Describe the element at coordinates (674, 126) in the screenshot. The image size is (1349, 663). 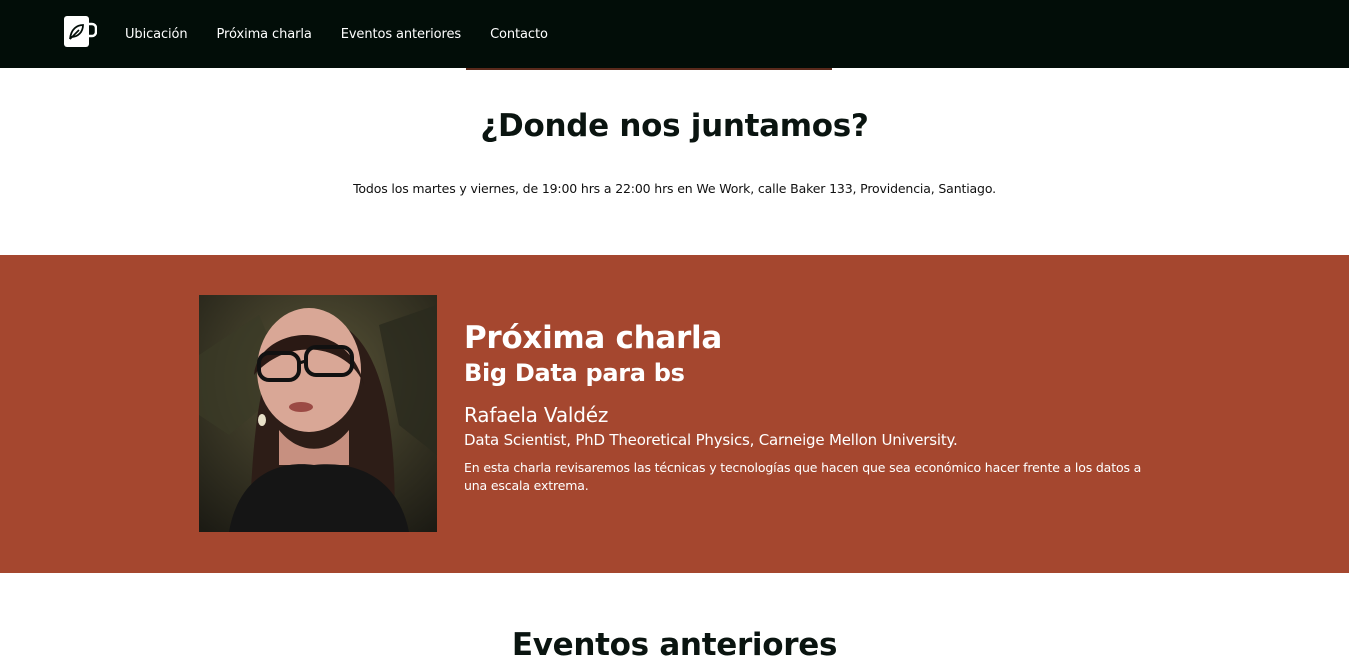
I see `location-title: ¿Donde nos juntamos?` at that location.